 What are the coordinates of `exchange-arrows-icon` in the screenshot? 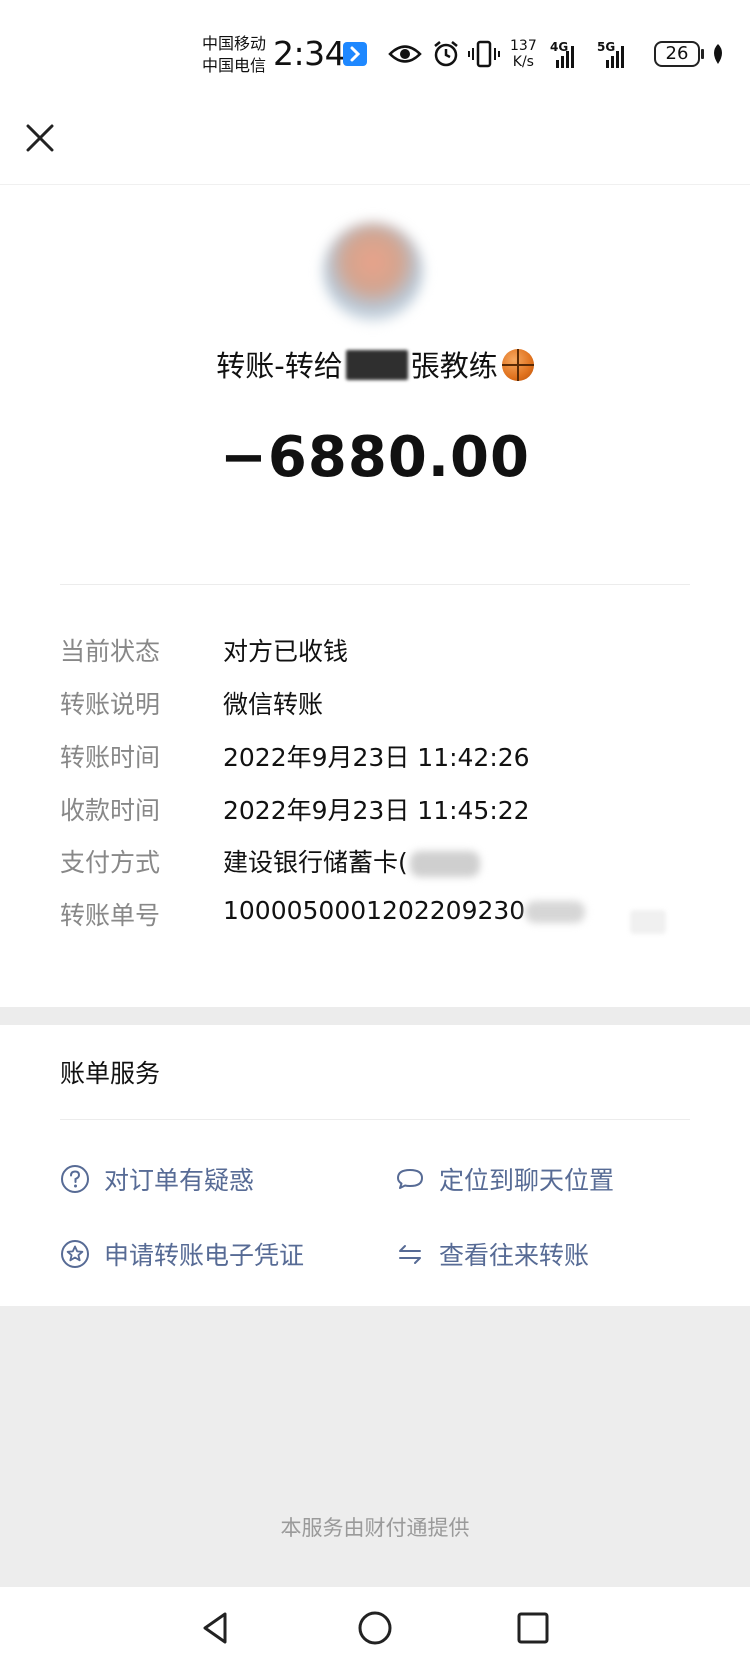 It's located at (410, 1254).